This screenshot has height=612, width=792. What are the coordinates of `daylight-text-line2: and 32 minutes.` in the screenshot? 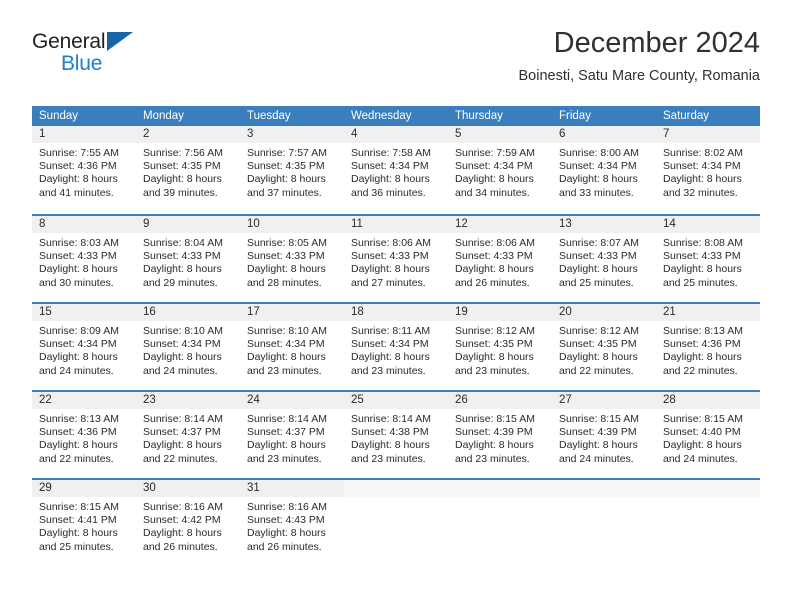 It's located at (700, 192).